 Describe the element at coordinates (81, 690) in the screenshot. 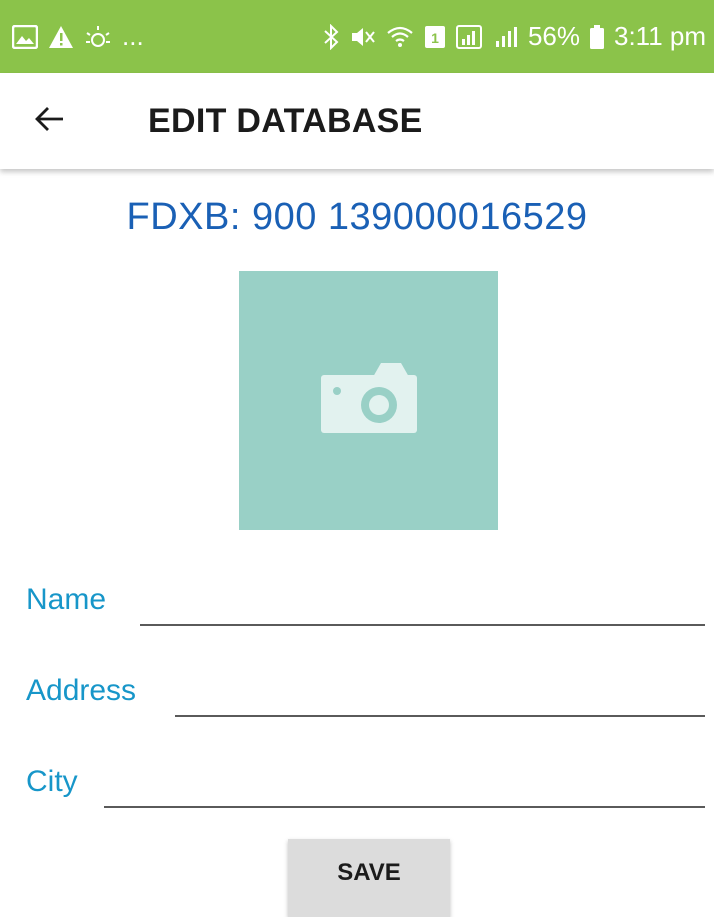

I see `address-label: Address` at that location.